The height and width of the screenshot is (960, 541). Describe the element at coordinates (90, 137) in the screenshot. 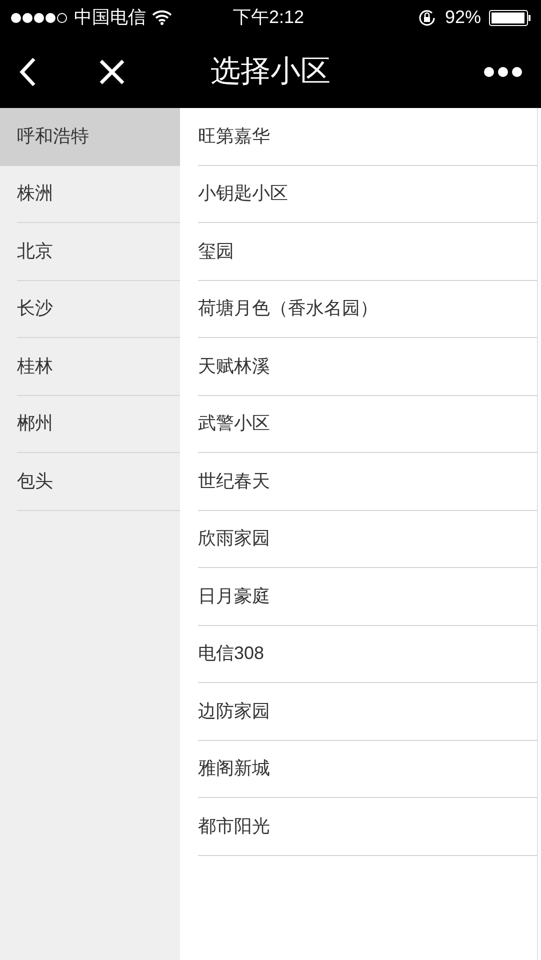

I see `city-item: 呼和浩特` at that location.